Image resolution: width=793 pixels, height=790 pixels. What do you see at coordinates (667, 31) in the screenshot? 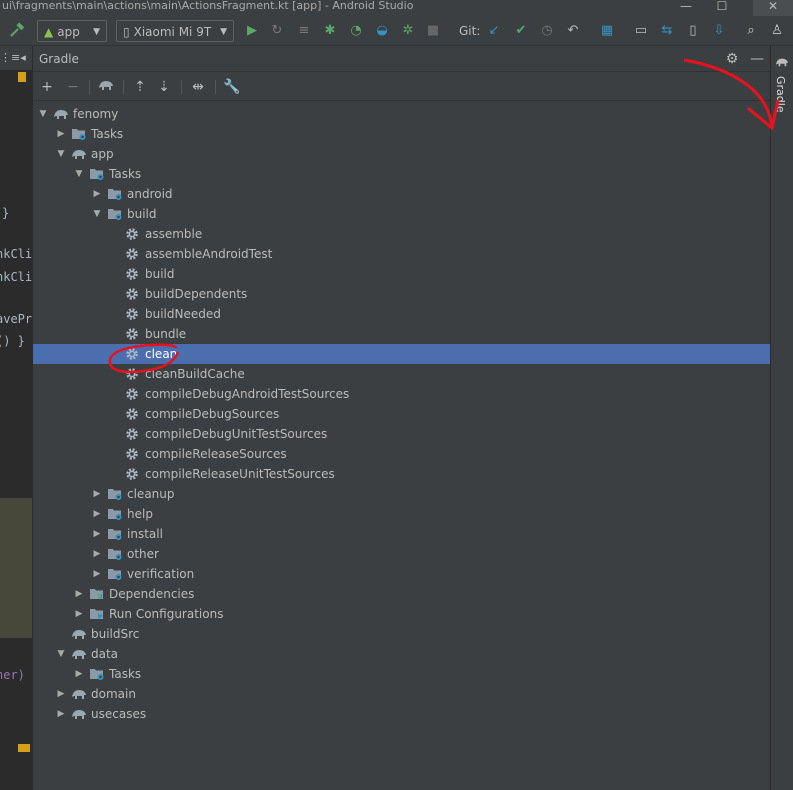
I see `sync-icon: ⇆` at bounding box center [667, 31].